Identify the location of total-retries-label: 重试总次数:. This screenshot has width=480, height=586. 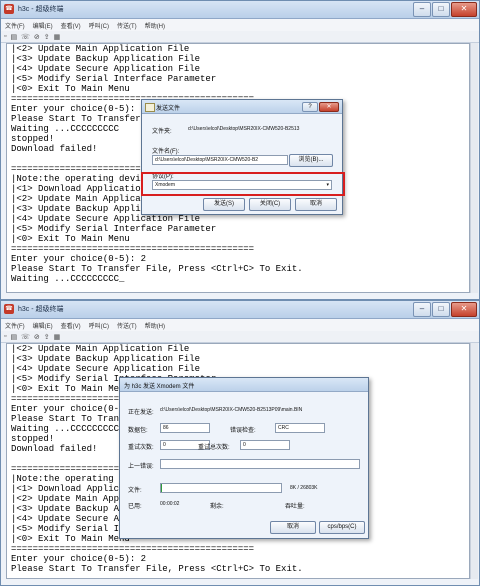
(214, 448).